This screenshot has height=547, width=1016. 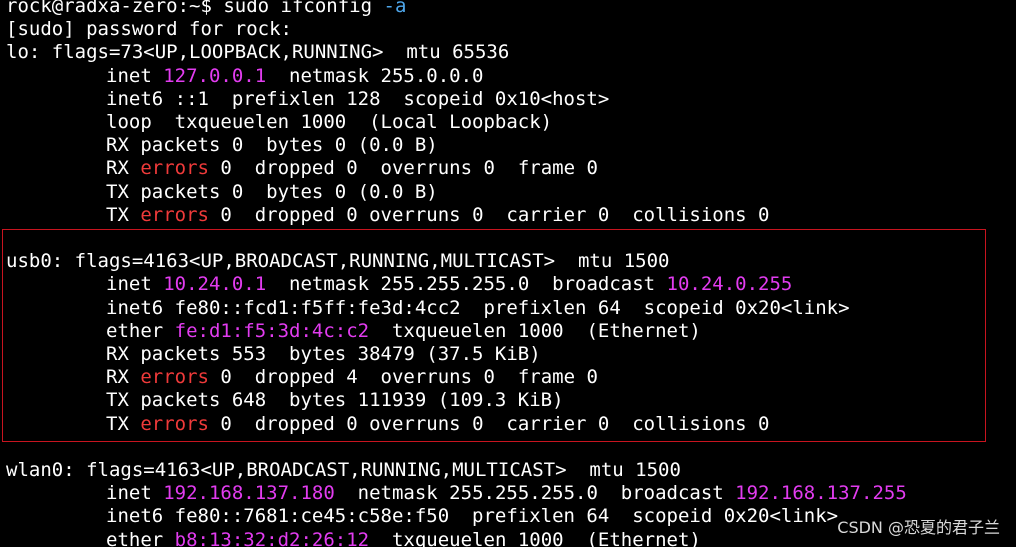 I want to click on terminal-line: RX packets 553 bytes 38479 (37.5 KiB), so click(x=273, y=354).